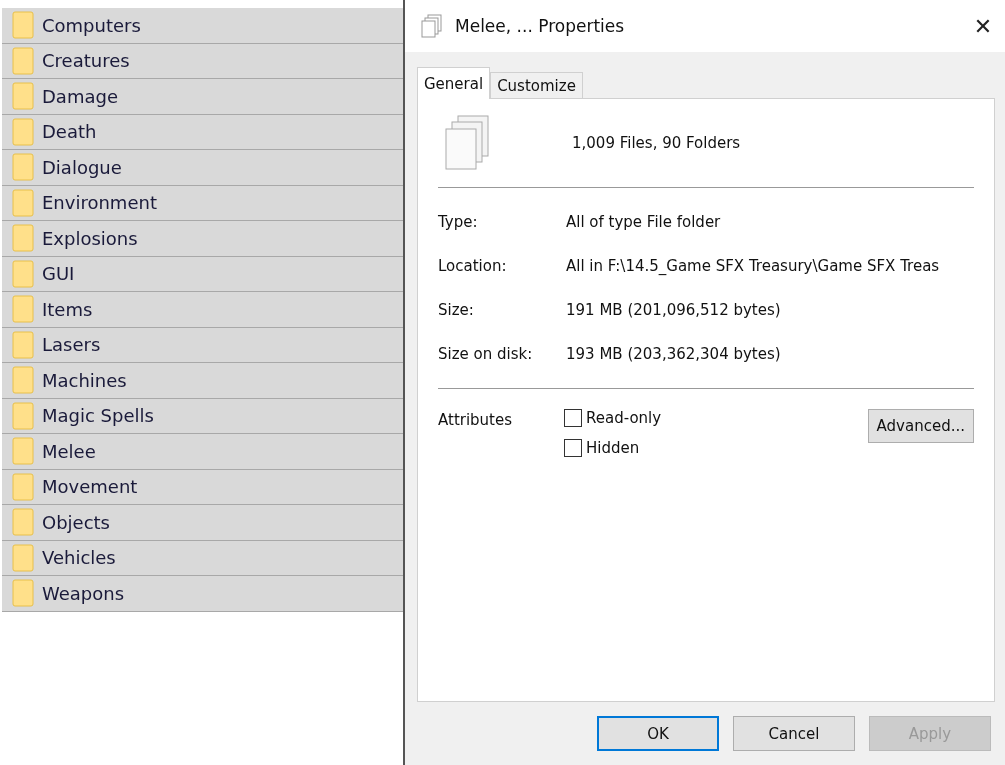  Describe the element at coordinates (202, 416) in the screenshot. I see `folder-item: Magic Spells` at that location.